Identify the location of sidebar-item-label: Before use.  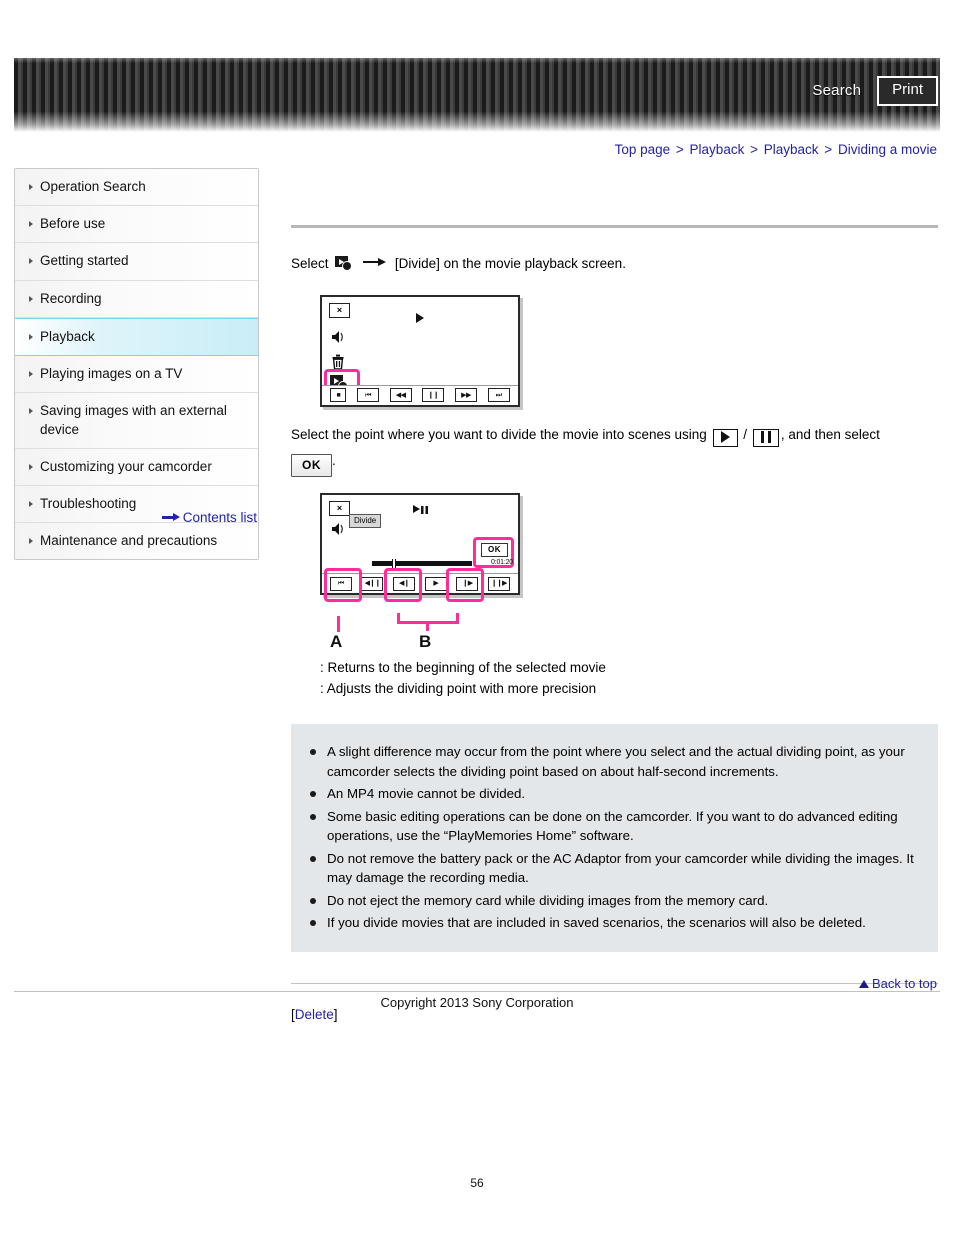
(73, 224).